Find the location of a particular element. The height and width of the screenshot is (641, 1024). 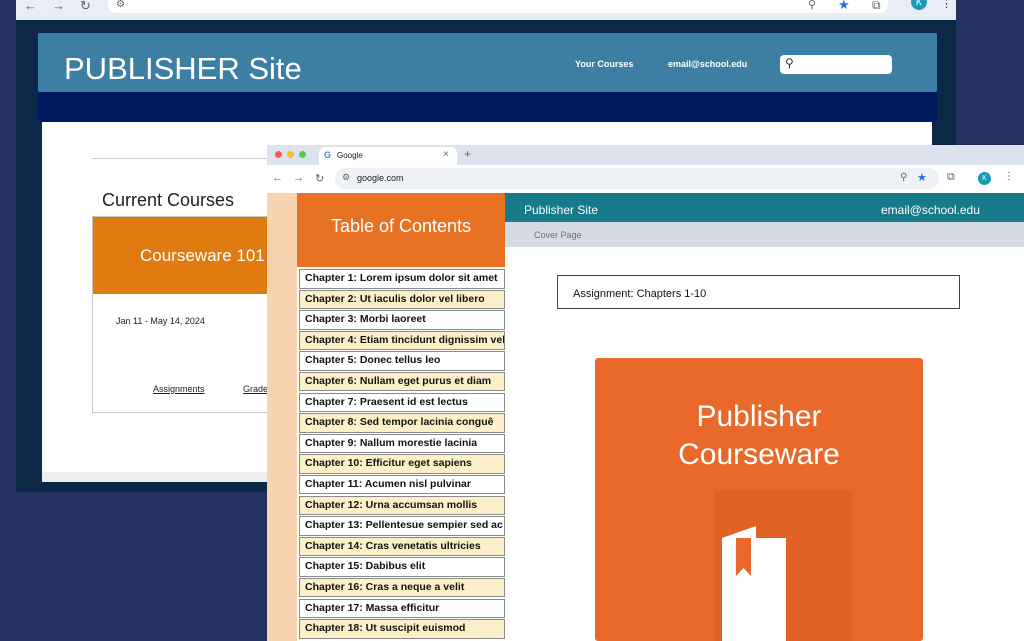

viewer-tab-bar: Cover Page is located at coordinates (764, 234).